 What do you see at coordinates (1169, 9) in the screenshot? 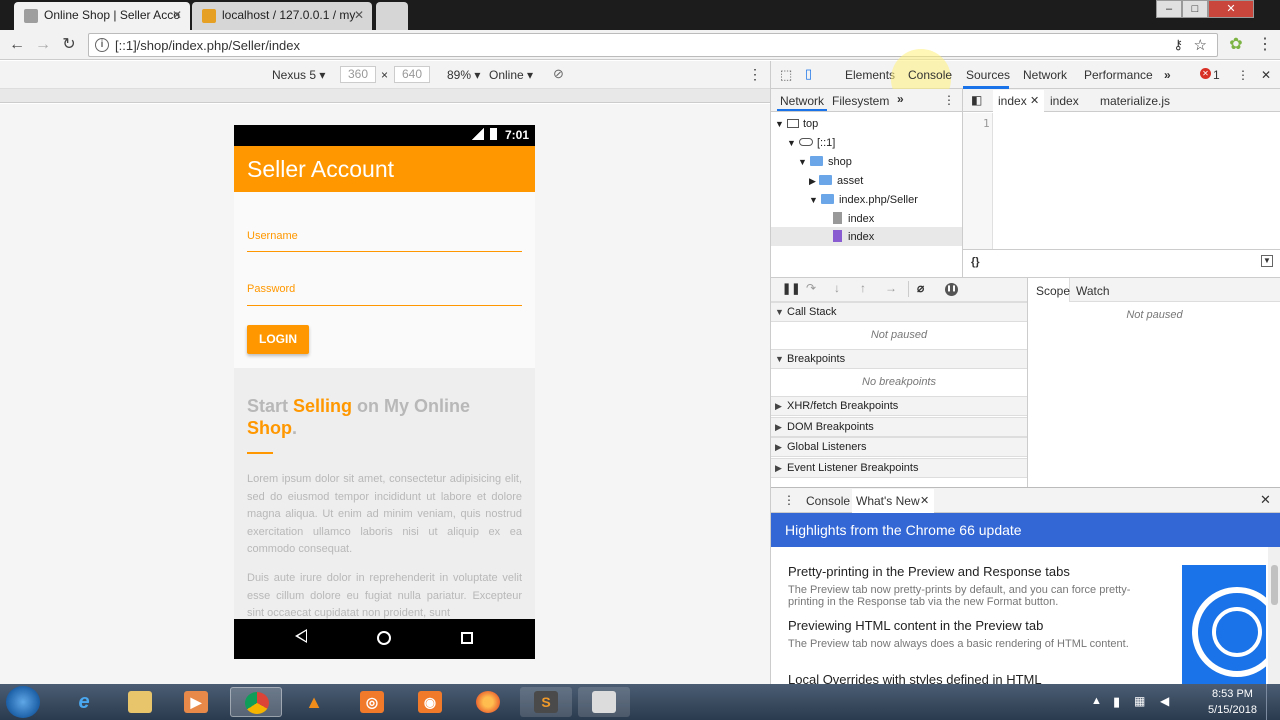
I see `minimize-button: –` at bounding box center [1169, 9].